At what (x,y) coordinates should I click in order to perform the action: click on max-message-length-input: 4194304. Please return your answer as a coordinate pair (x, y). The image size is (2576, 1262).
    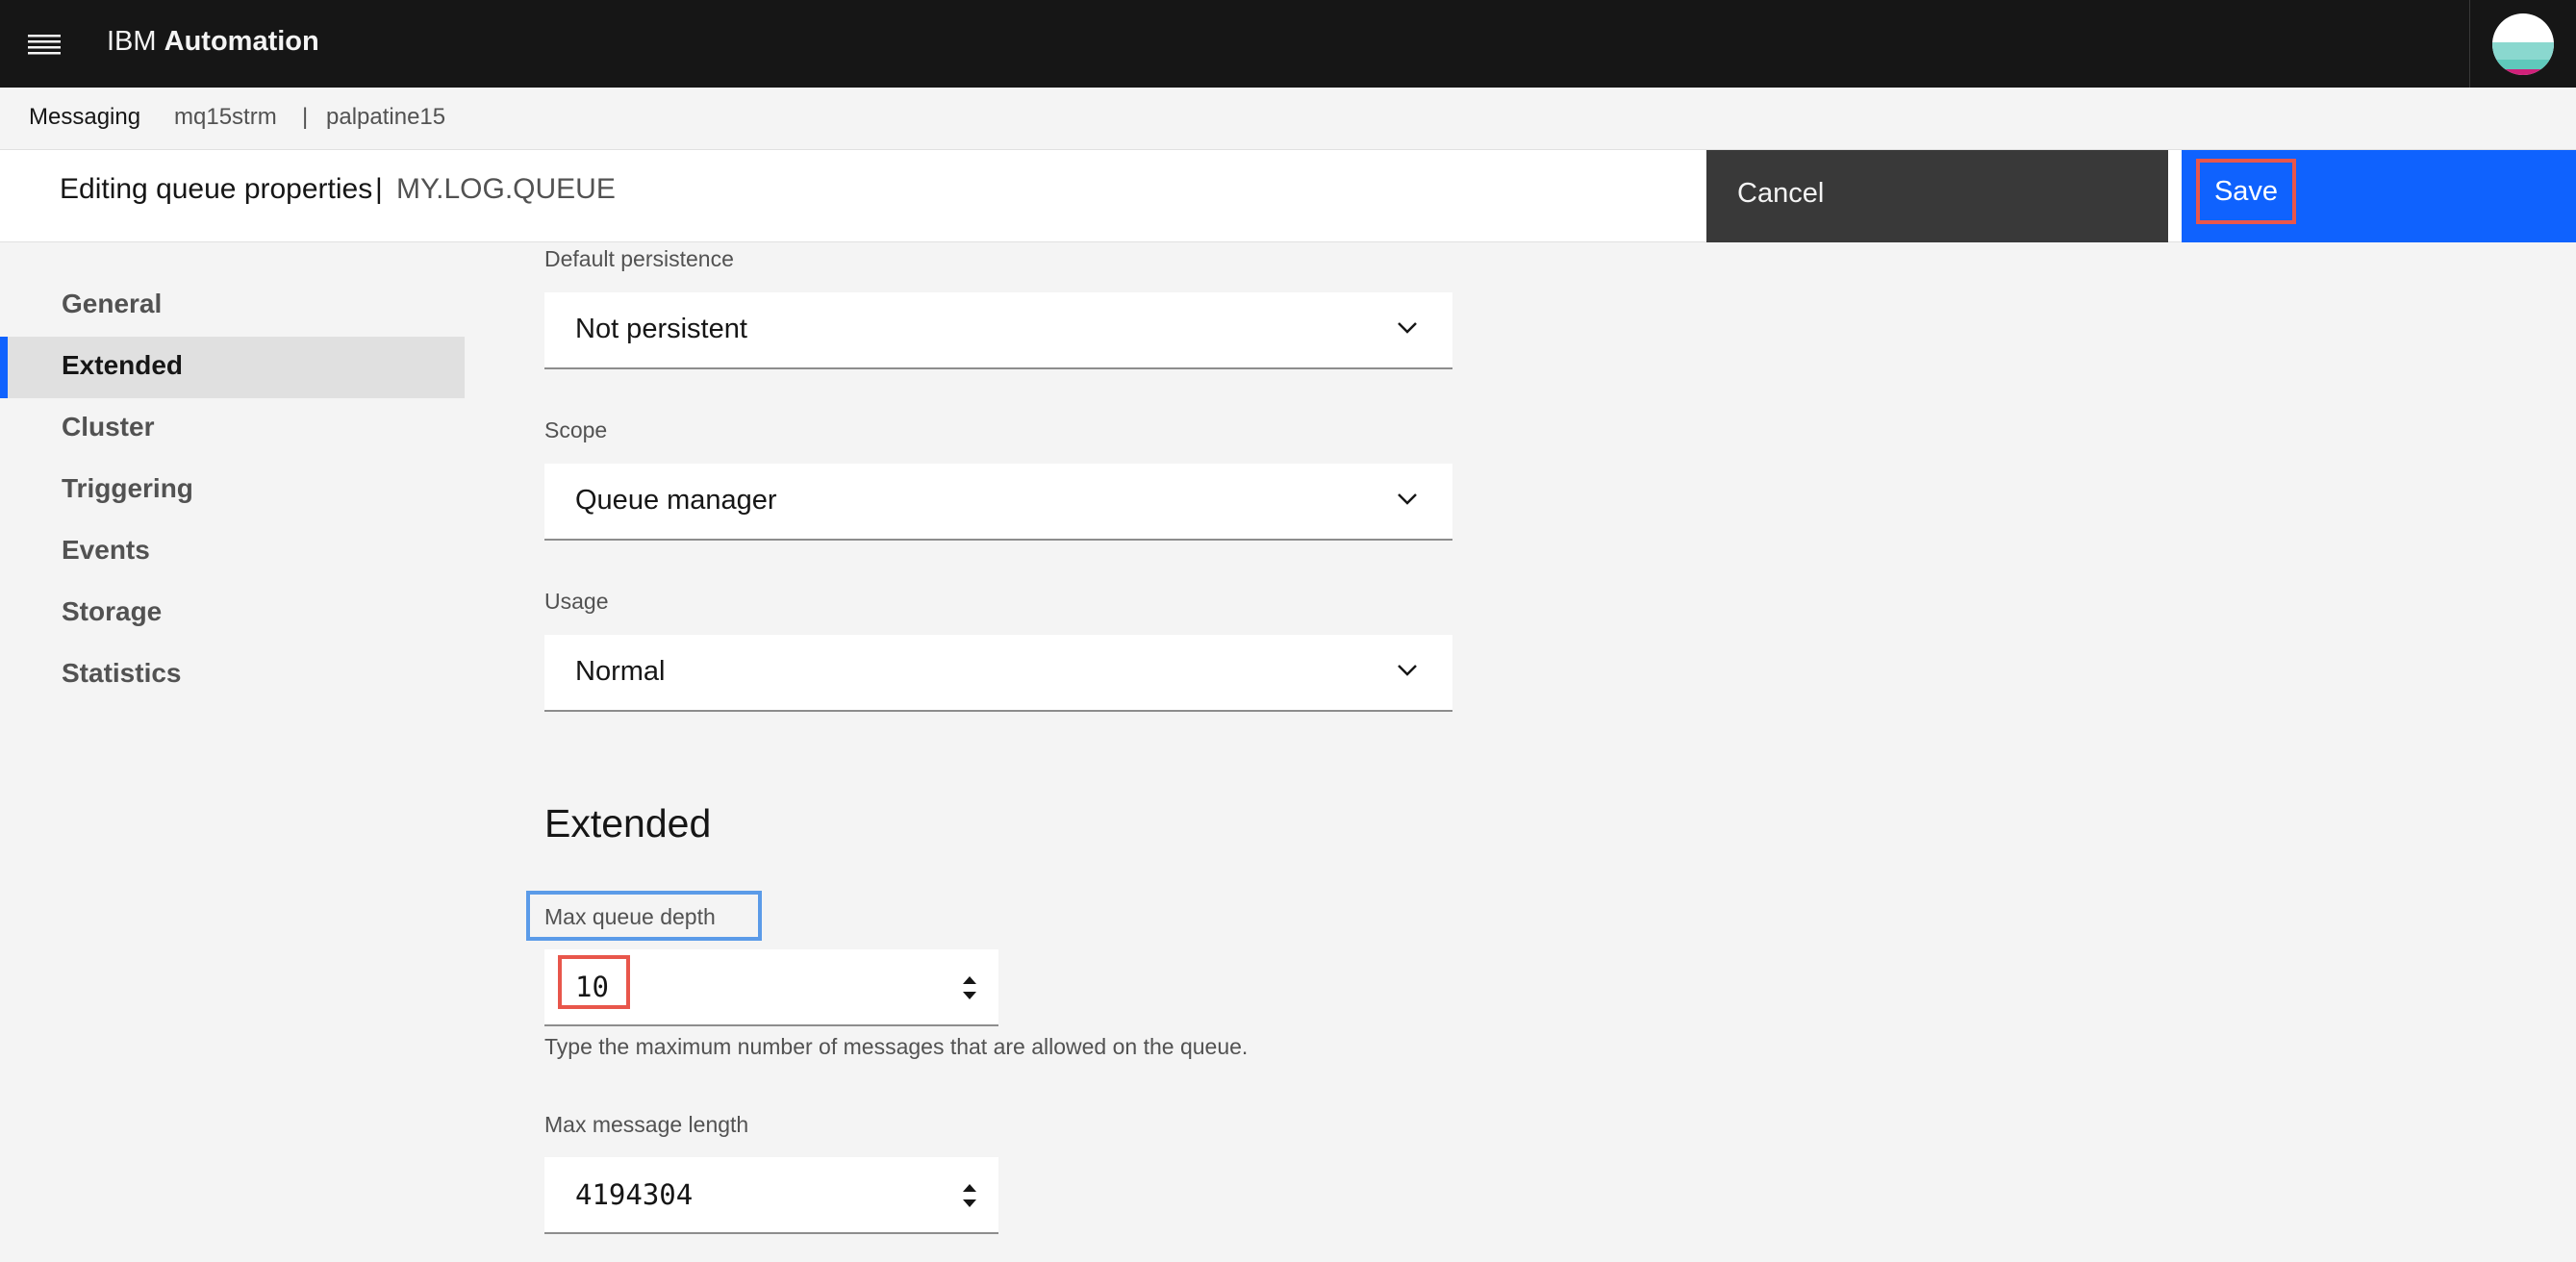
    Looking at the image, I should click on (771, 1195).